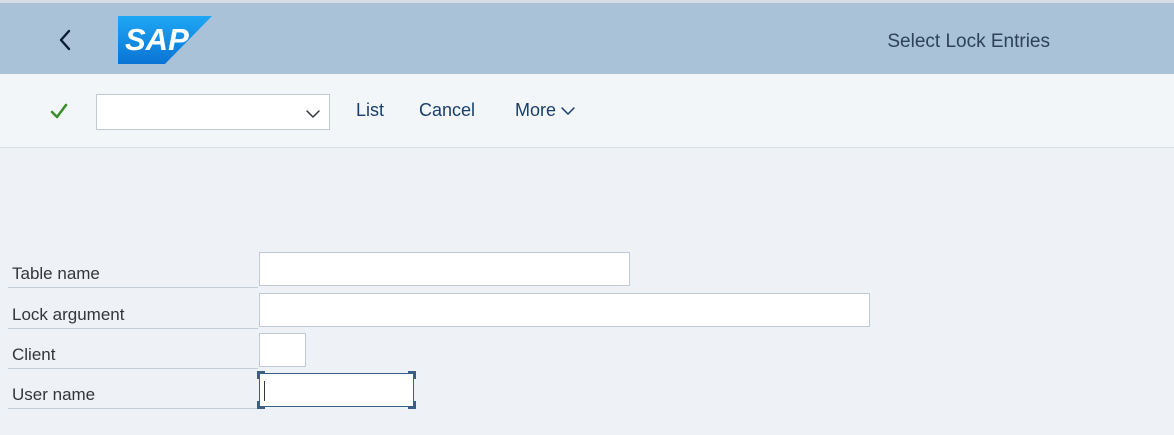  I want to click on table-name-label: Table name, so click(133, 270).